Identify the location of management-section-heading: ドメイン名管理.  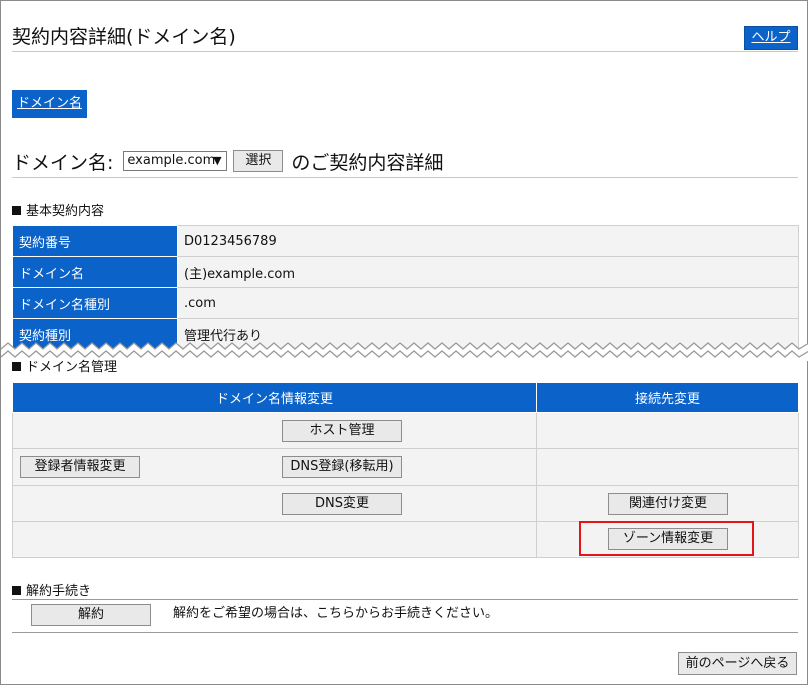
(64, 368).